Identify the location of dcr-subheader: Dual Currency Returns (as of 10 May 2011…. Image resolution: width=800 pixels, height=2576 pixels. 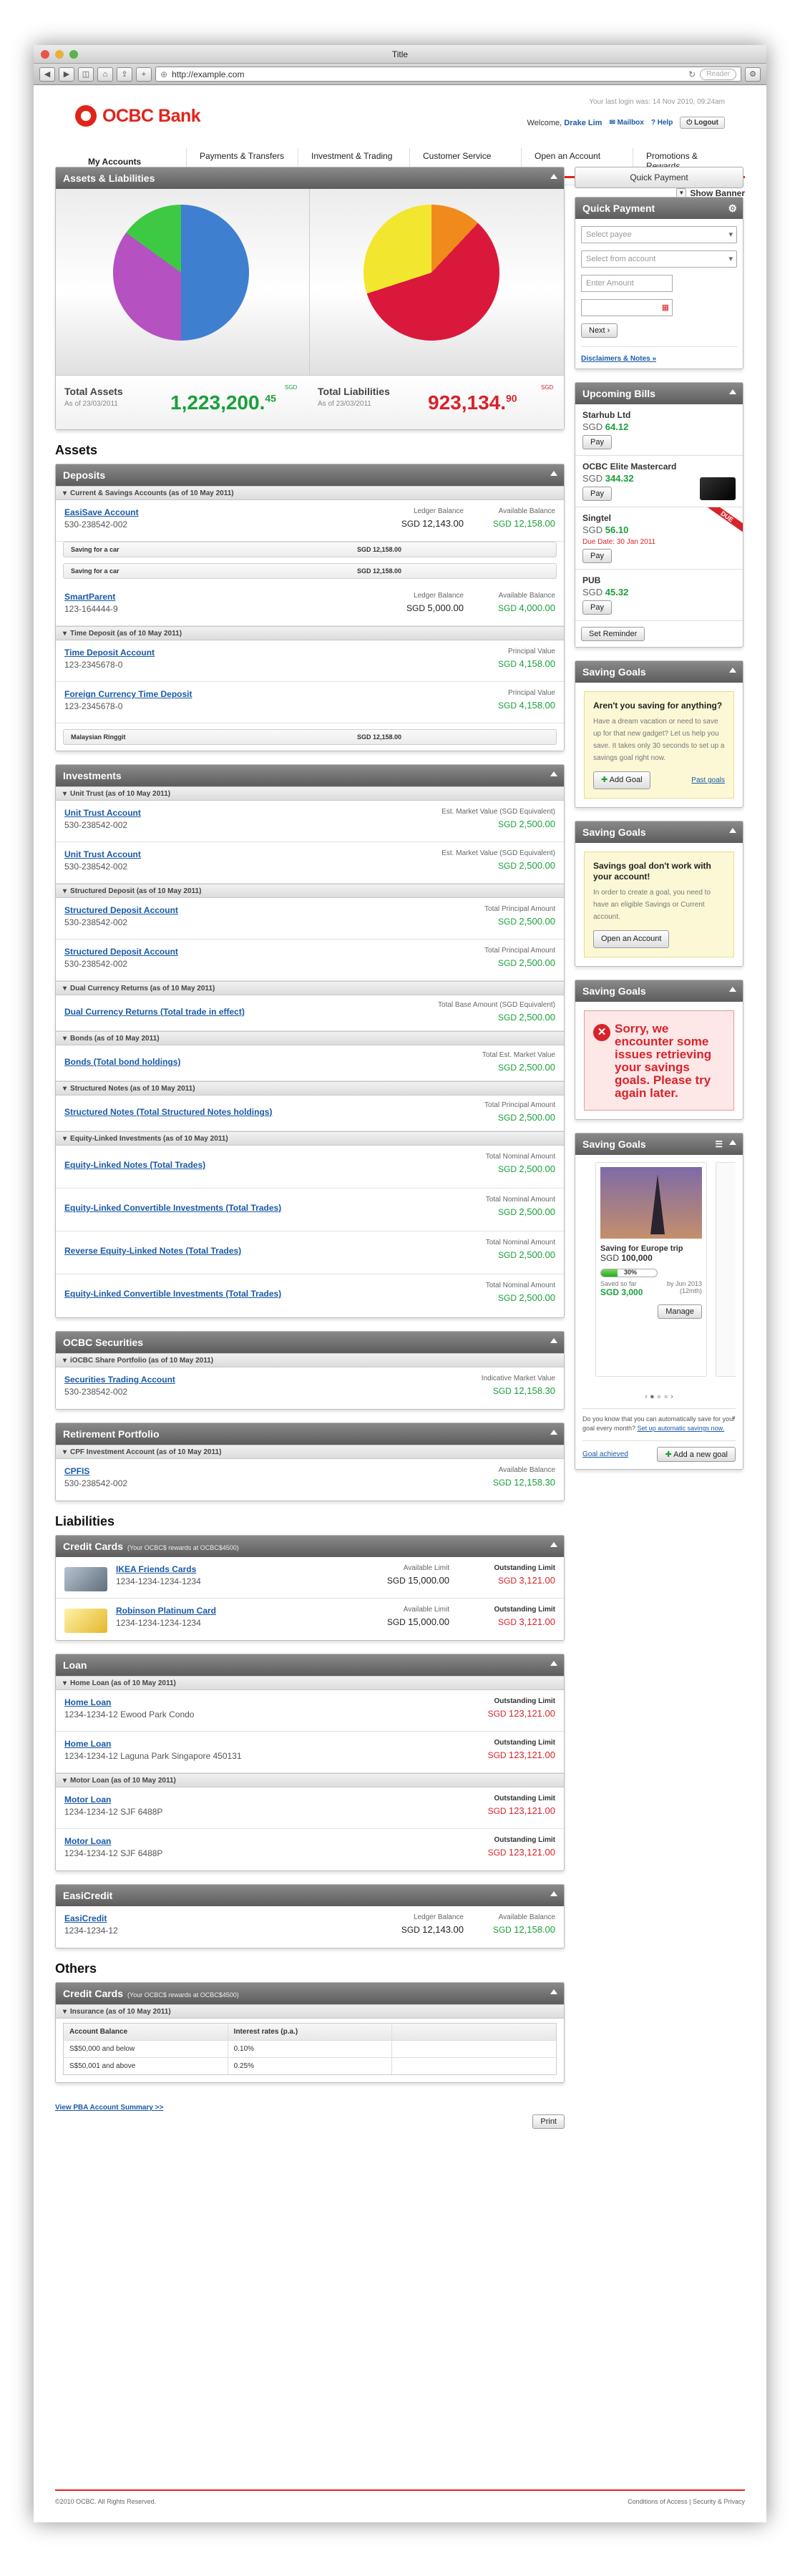
(310, 988).